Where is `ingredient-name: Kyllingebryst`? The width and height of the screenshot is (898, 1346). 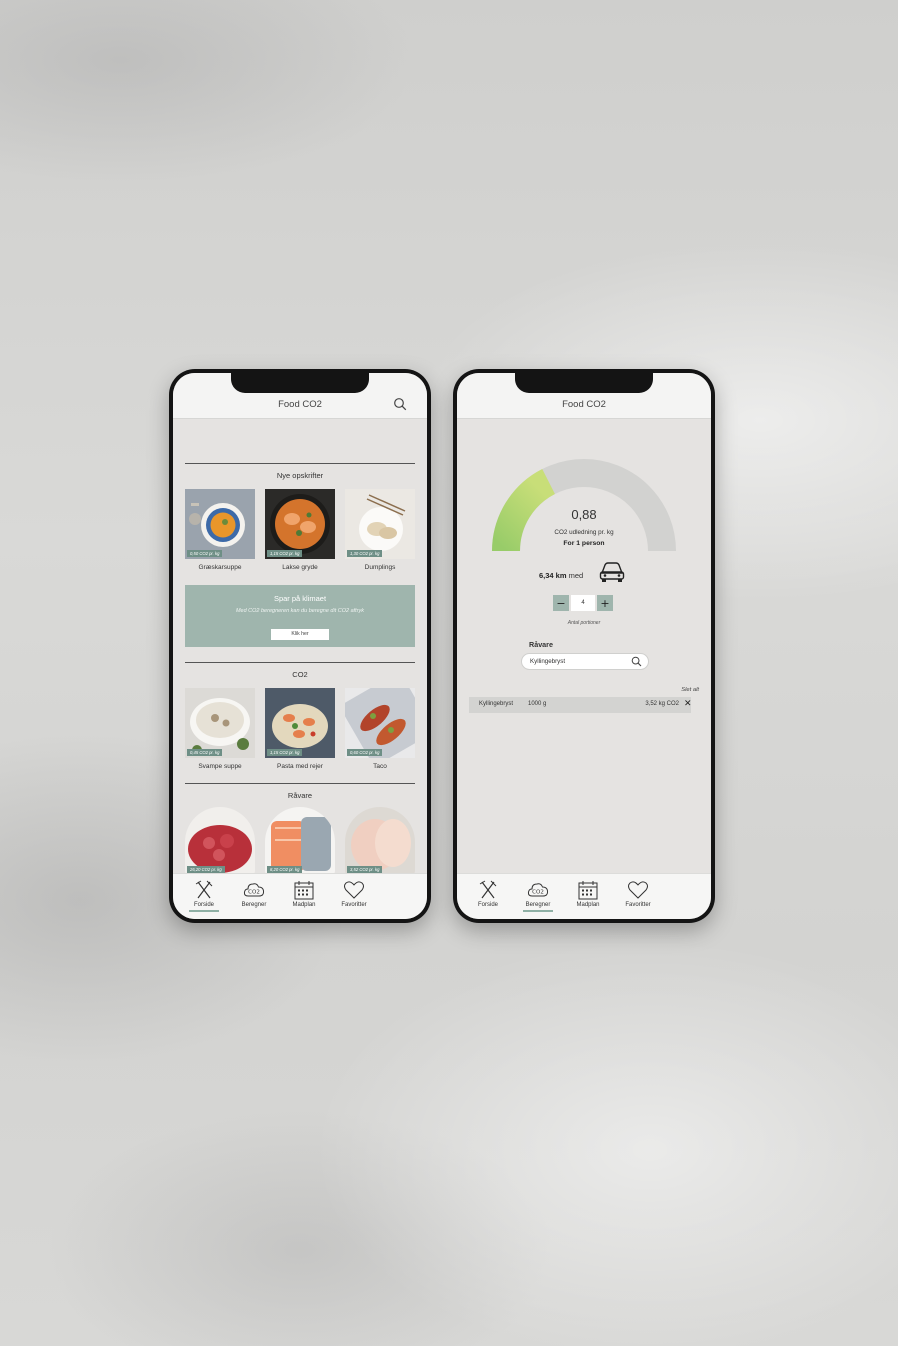
ingredient-name: Kyllingebryst is located at coordinates (496, 704).